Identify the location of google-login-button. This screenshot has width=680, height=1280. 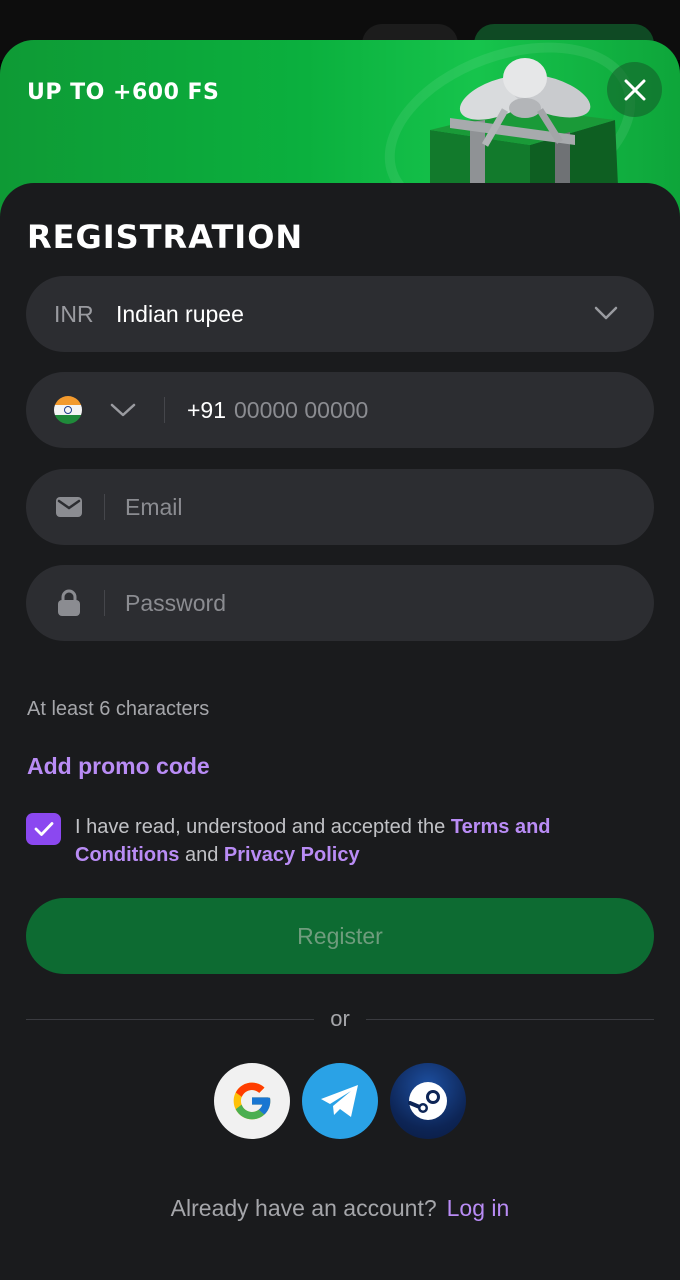
(252, 1101).